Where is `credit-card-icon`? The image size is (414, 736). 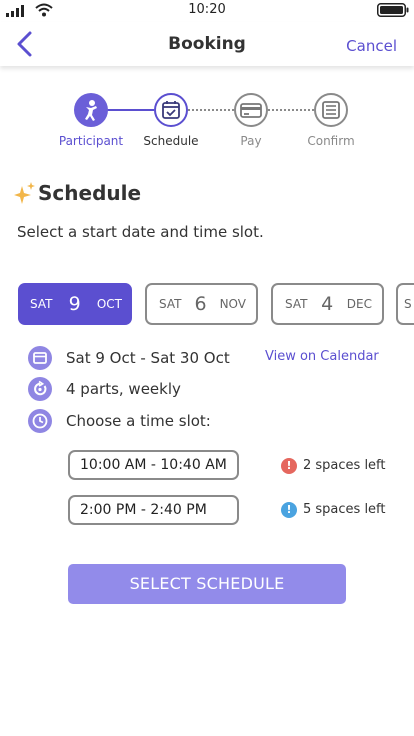 credit-card-icon is located at coordinates (251, 110).